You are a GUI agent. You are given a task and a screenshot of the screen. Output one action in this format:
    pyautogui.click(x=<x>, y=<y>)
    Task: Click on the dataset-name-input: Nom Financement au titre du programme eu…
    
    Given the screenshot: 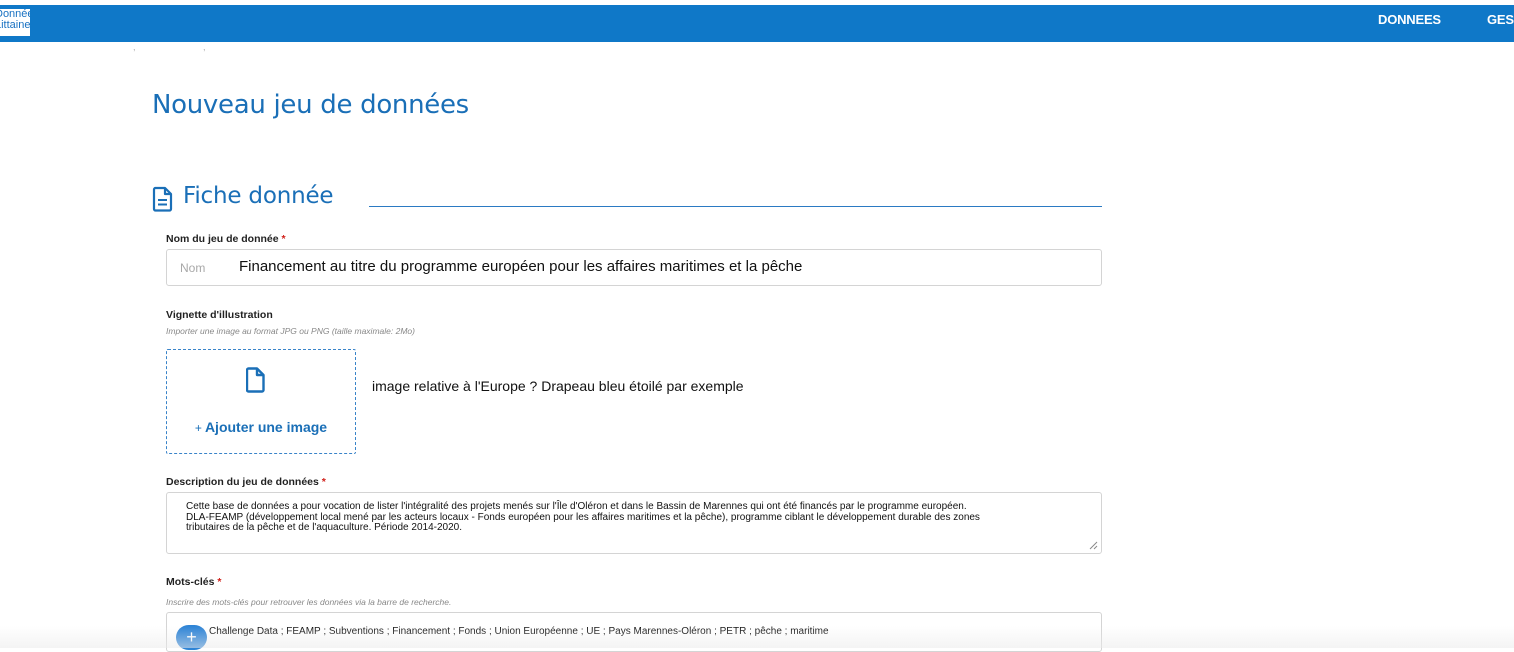 What is the action you would take?
    pyautogui.click(x=634, y=267)
    